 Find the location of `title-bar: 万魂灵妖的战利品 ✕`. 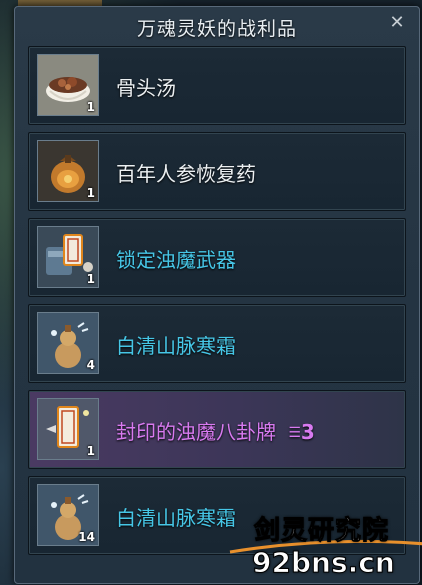

title-bar: 万魂灵妖的战利品 ✕ is located at coordinates (217, 25).